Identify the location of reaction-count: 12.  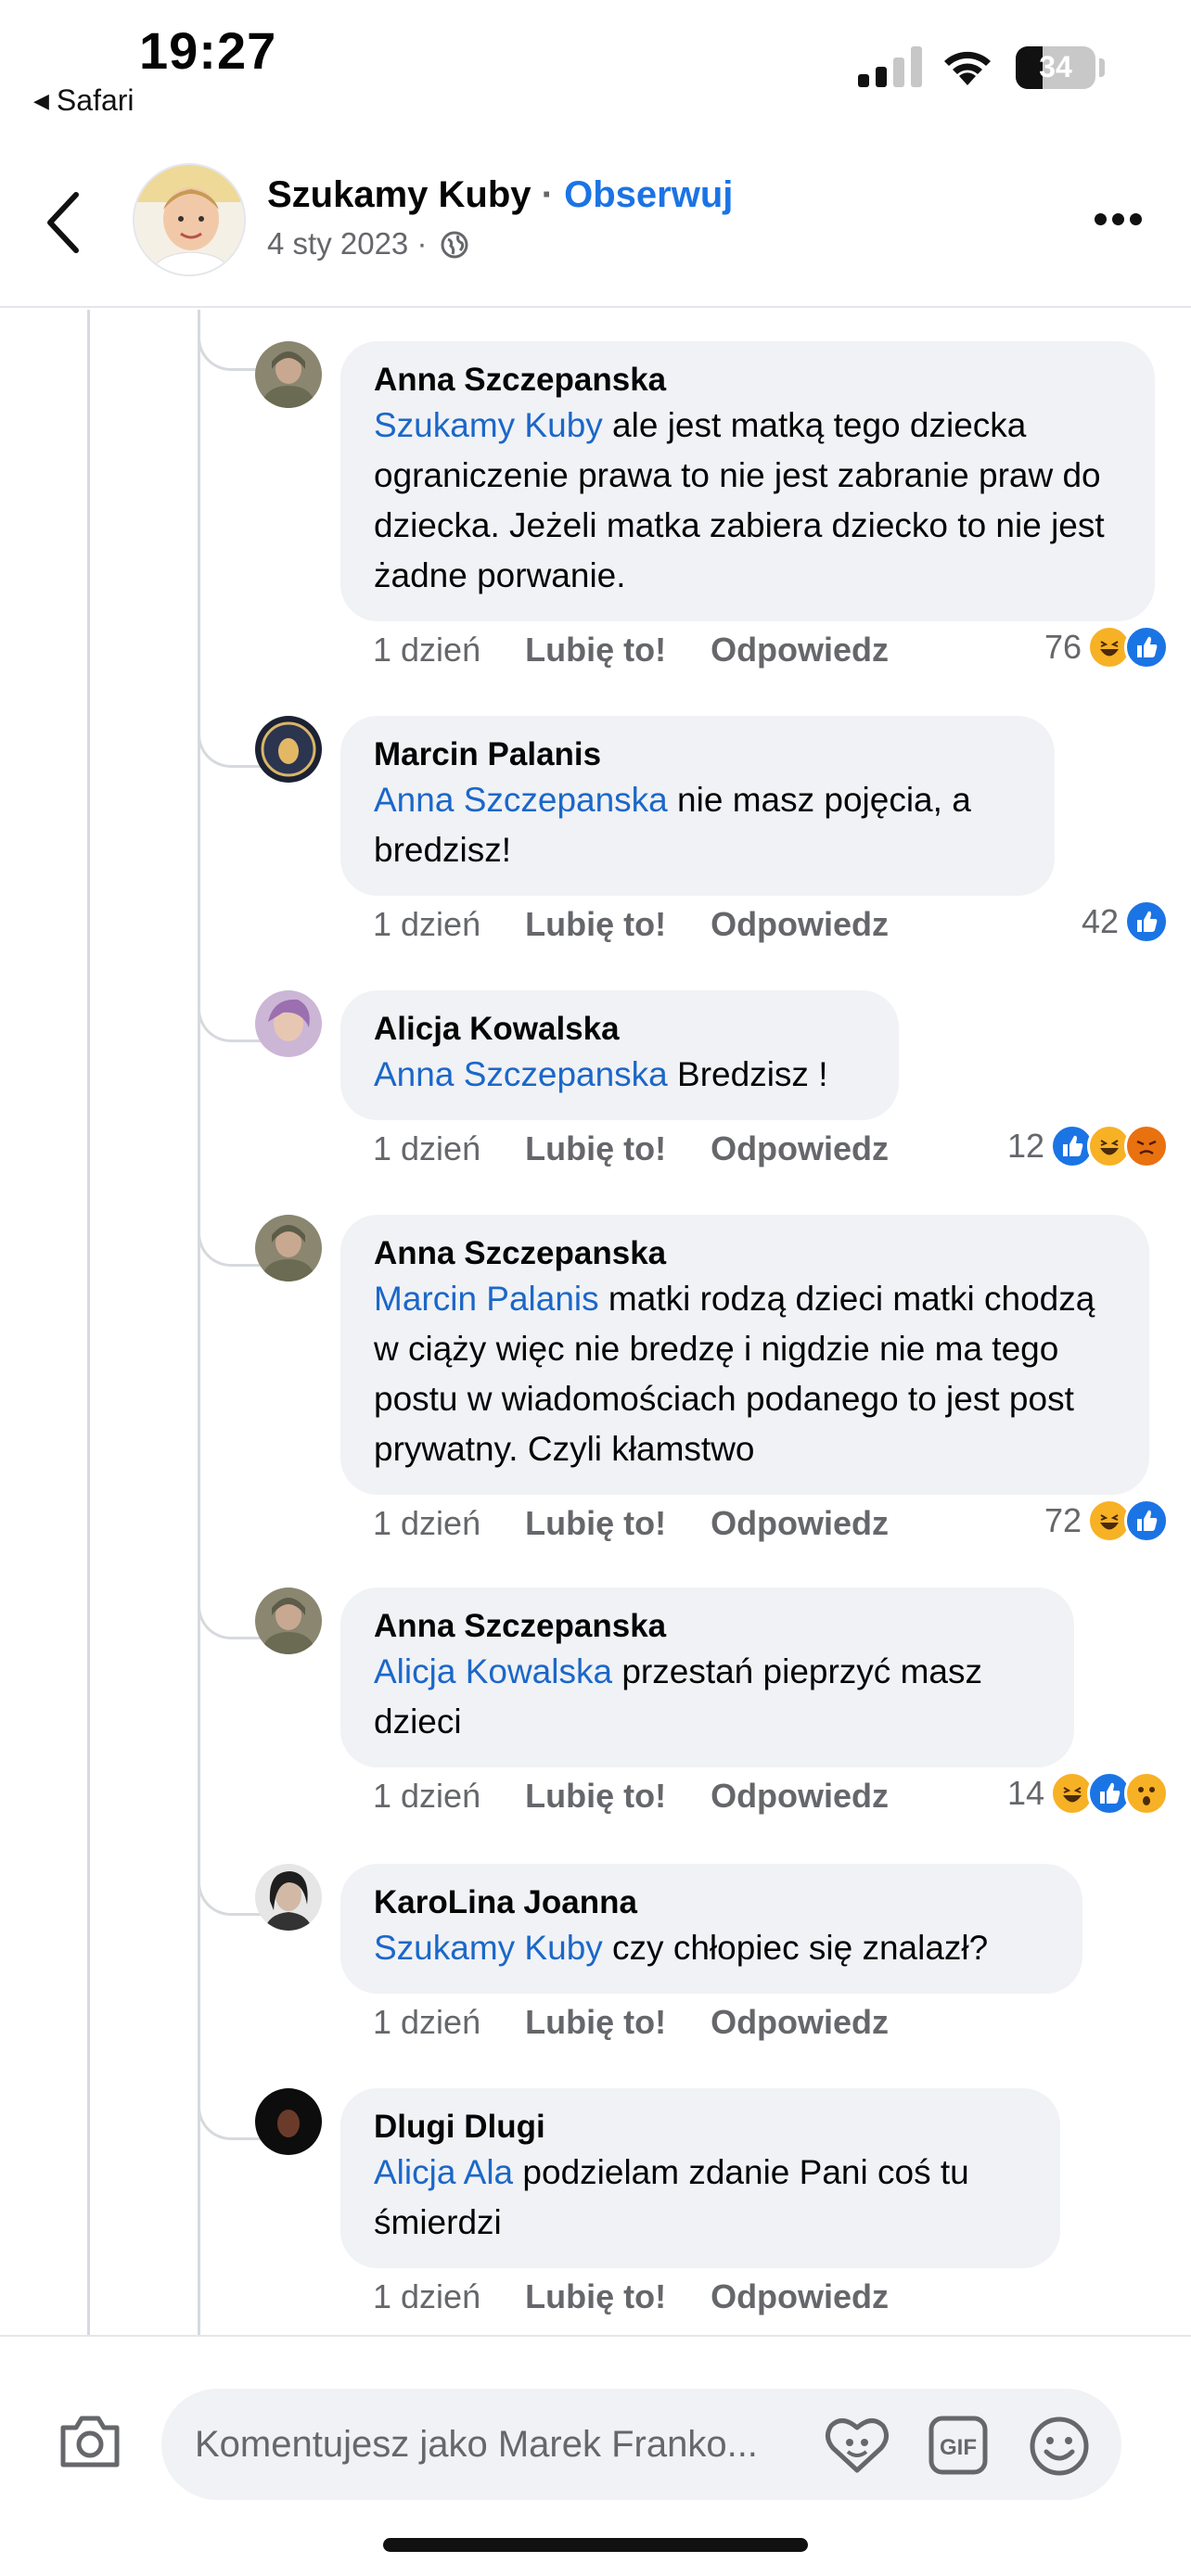
(1025, 1146).